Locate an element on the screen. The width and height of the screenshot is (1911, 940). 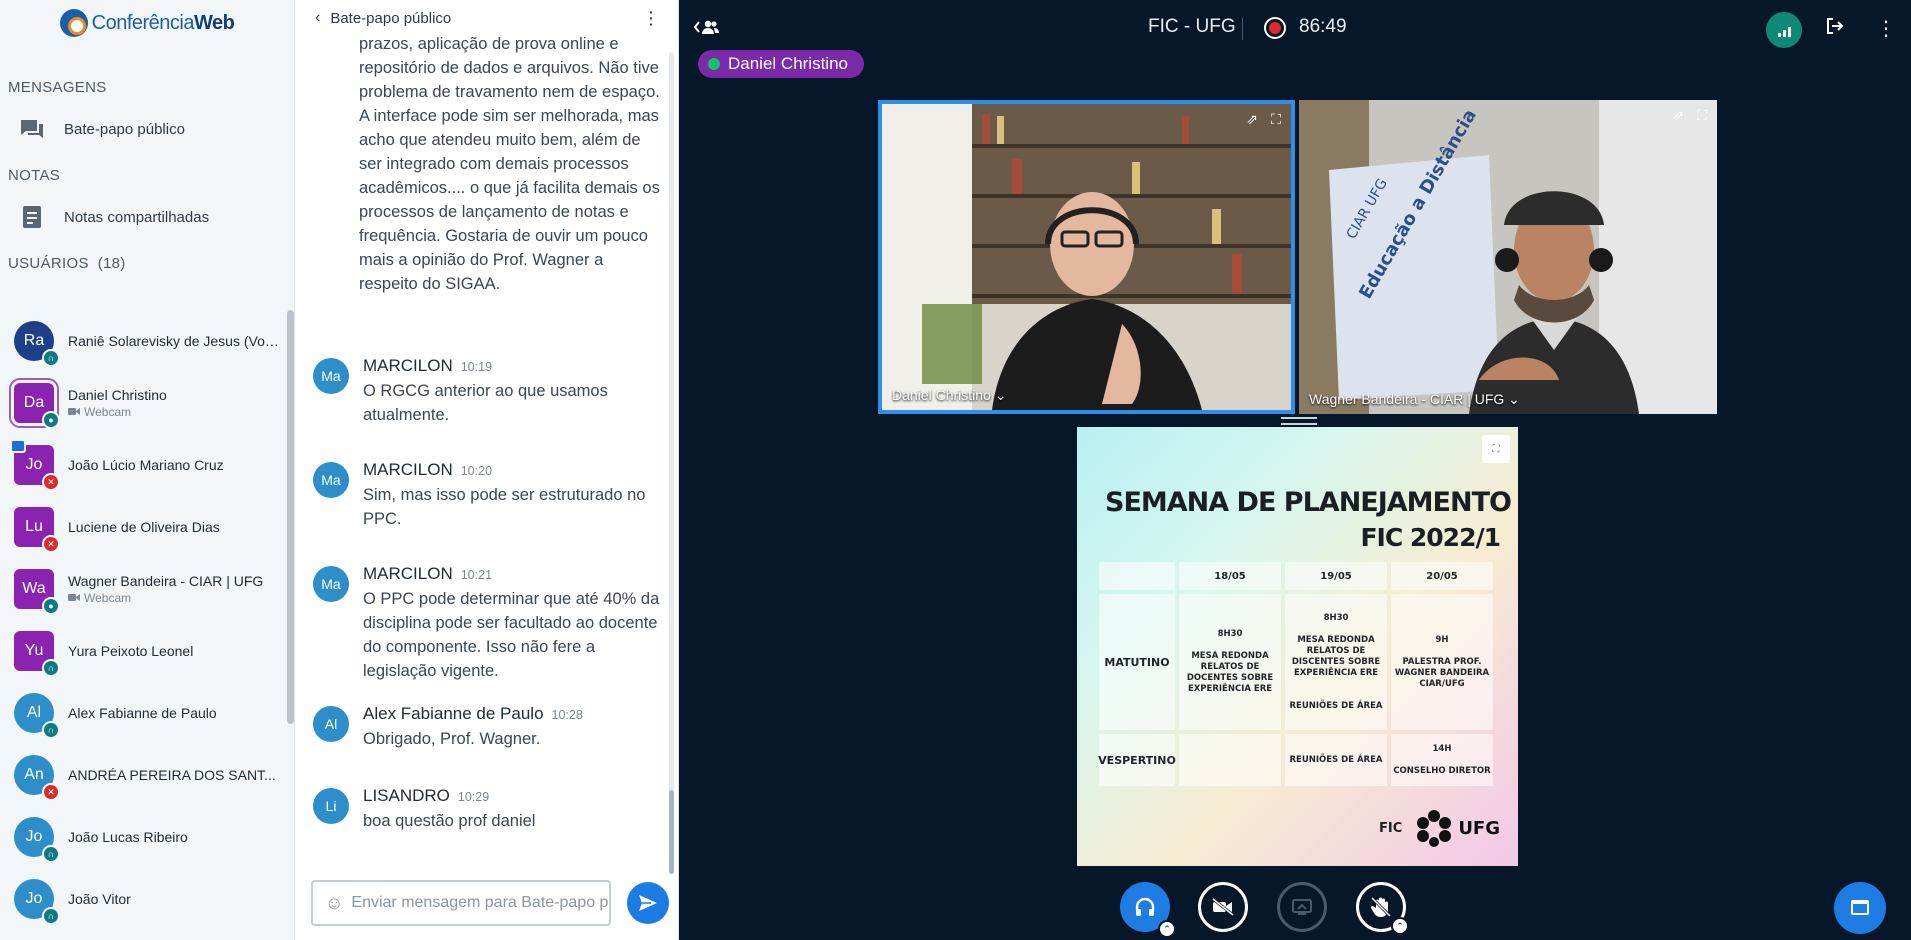
user-name: João Lúcio Mariano Cruz is located at coordinates (146, 465).